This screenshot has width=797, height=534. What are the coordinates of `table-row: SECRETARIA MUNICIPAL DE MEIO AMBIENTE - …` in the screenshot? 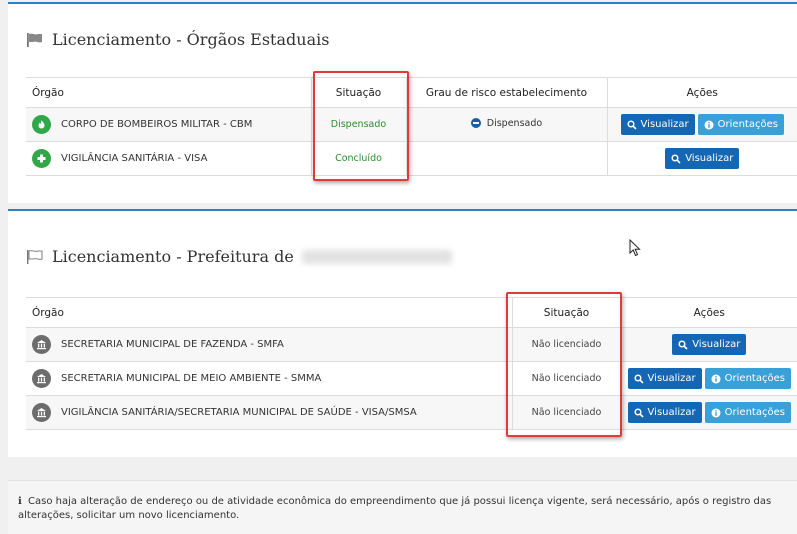 It's located at (411, 378).